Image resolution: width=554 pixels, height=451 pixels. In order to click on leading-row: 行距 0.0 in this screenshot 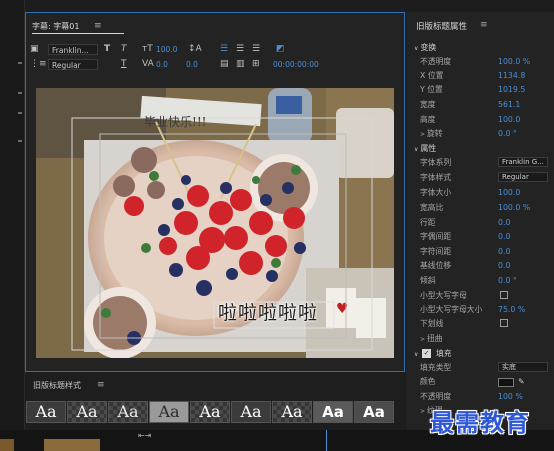, I will do `click(480, 222)`.